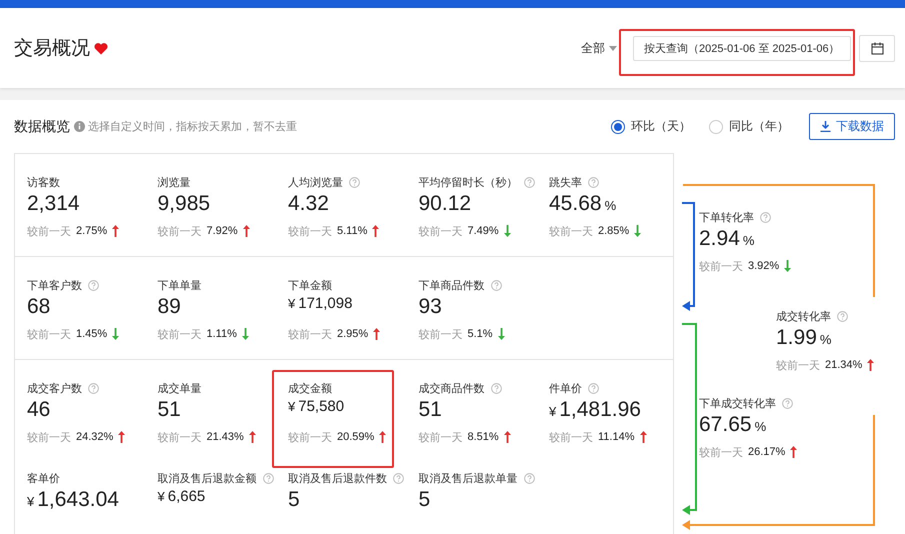 The width and height of the screenshot is (905, 534). What do you see at coordinates (742, 48) in the screenshot?
I see `date-query-field: 按天查询（2025-01-06 至 2025-01-06）` at bounding box center [742, 48].